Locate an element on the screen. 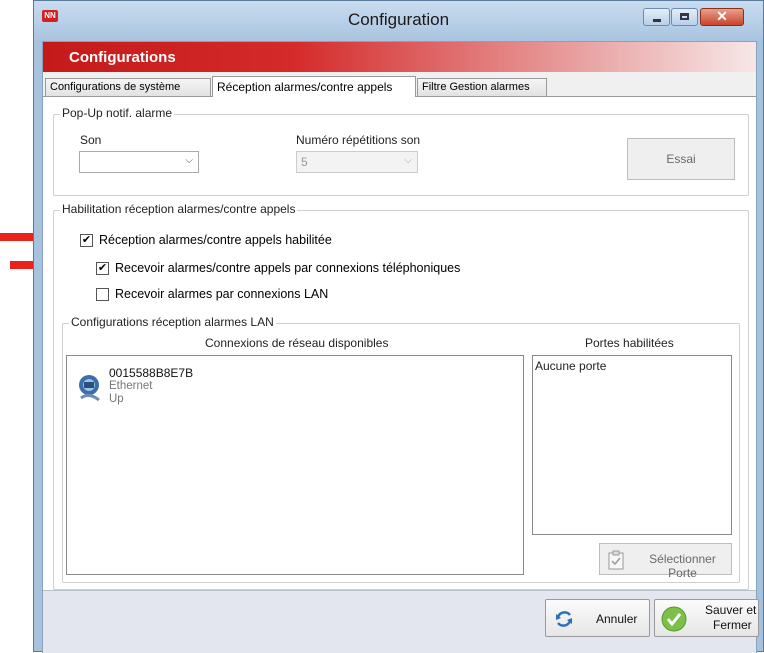 The height and width of the screenshot is (653, 764). banner-title: Configurations is located at coordinates (122, 57).